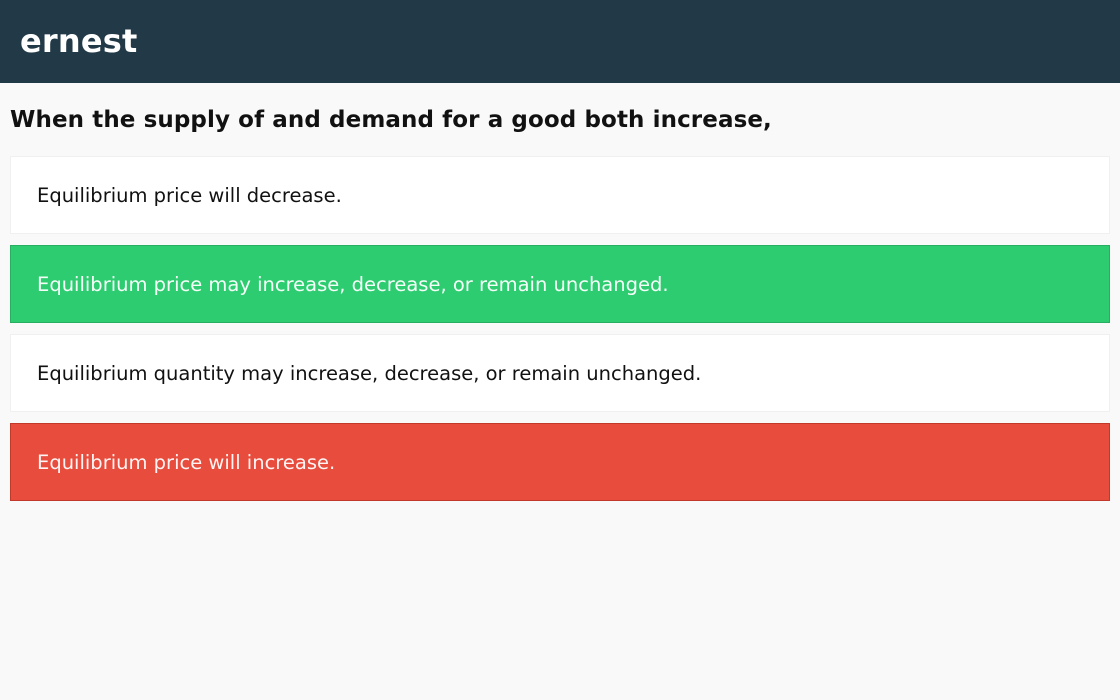 This screenshot has height=700, width=1120. I want to click on answer-option-4-wrong: Equilibrium price will increase., so click(560, 462).